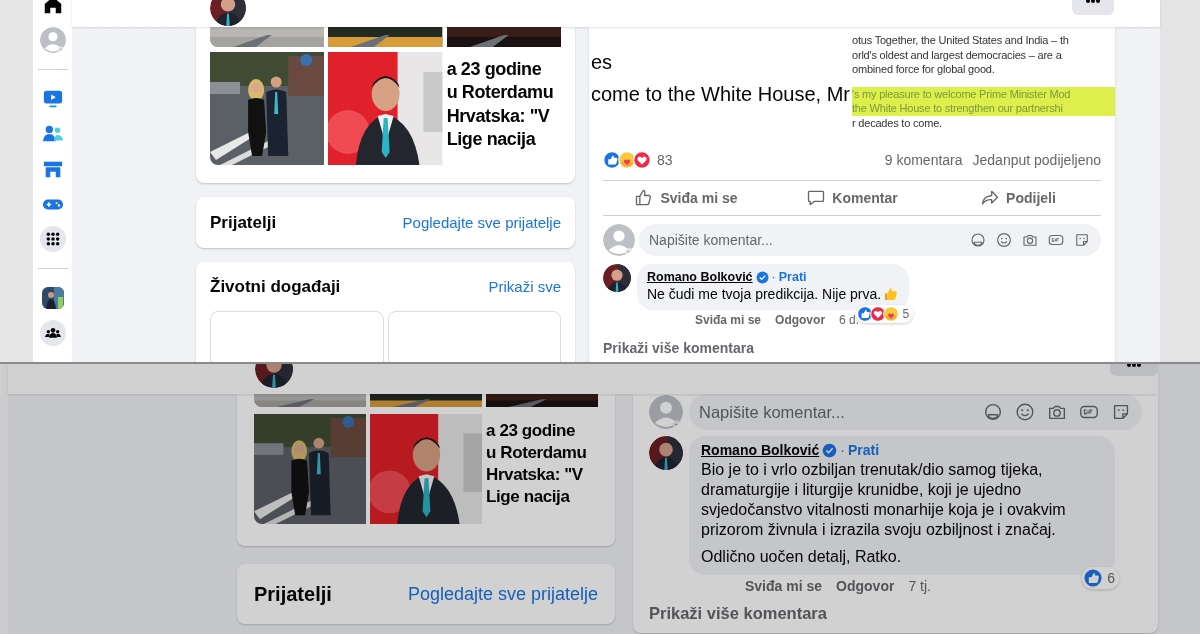 The image size is (1200, 634). Describe the element at coordinates (852, 198) in the screenshot. I see `comment-button: Komentar` at that location.